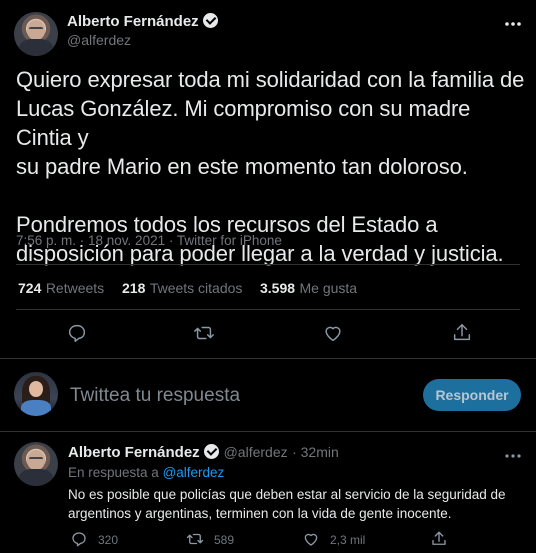 The height and width of the screenshot is (553, 536). I want to click on retweets-count: 724, so click(30, 288).